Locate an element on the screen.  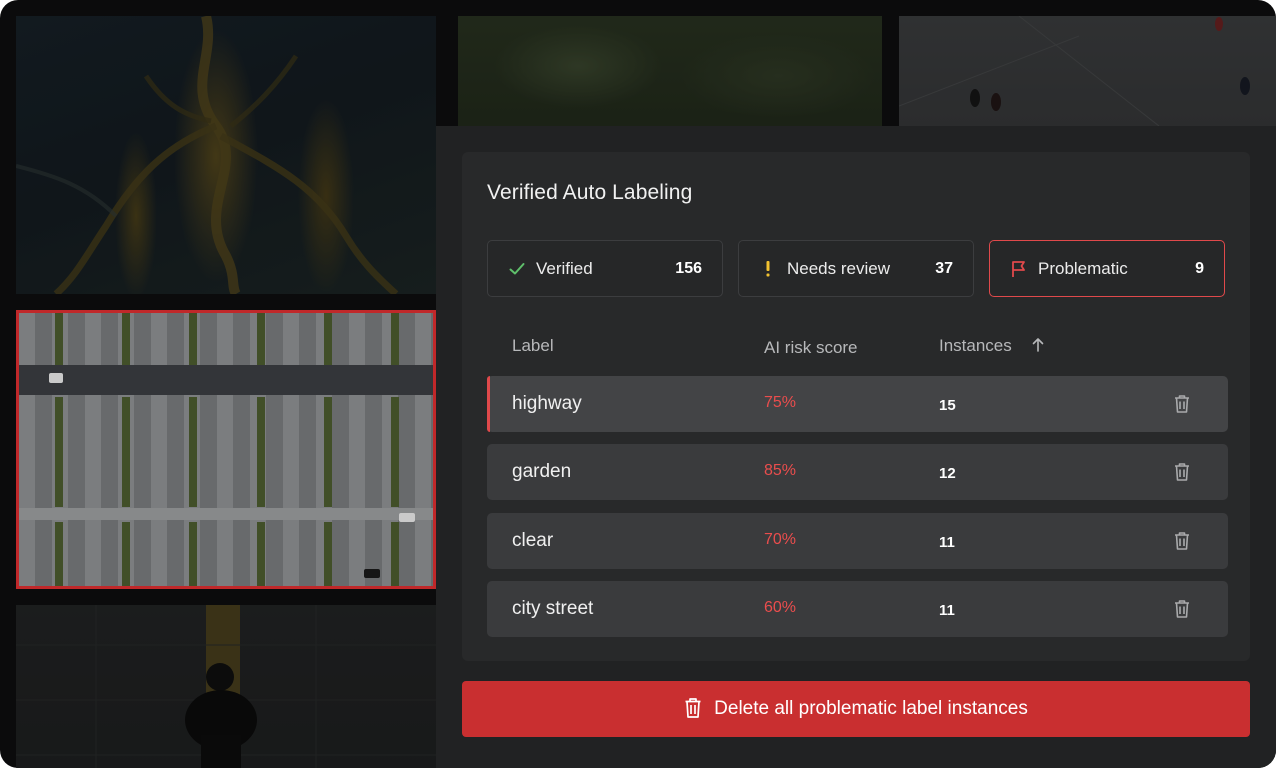
table-row: garden 85% 12 is located at coordinates (857, 472).